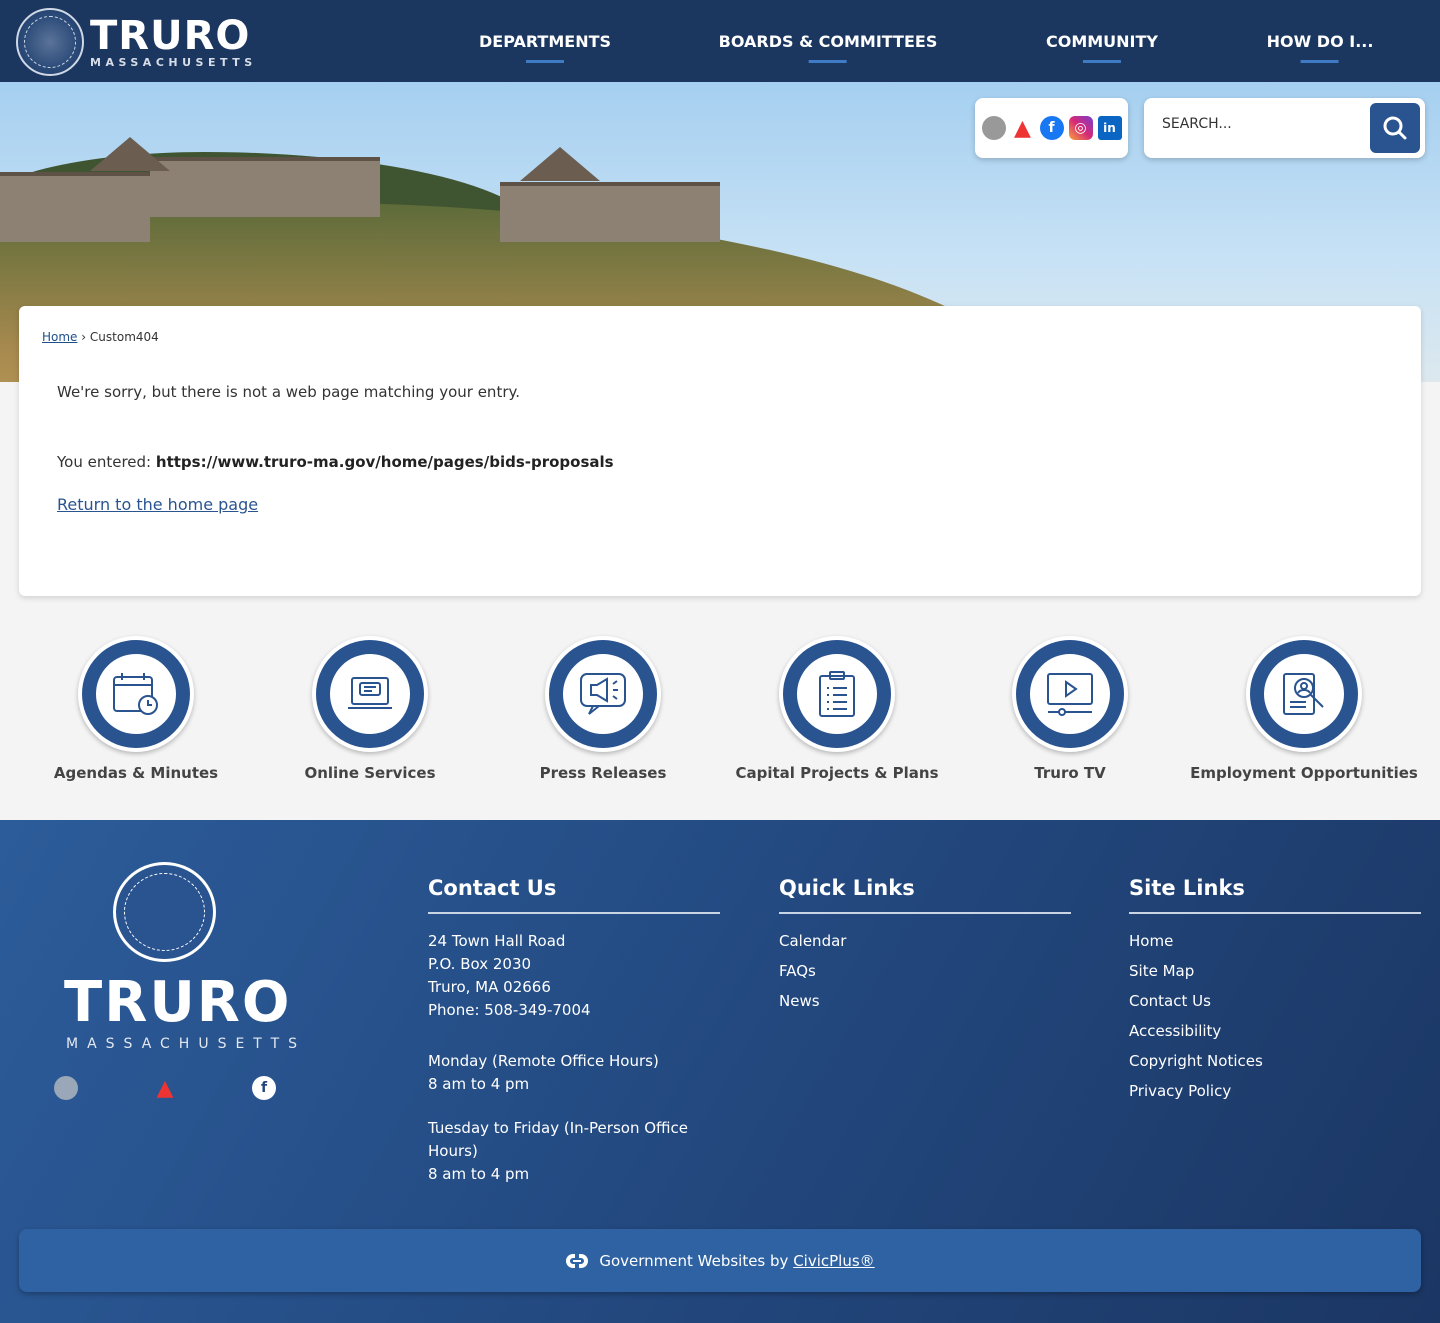 Image resolution: width=1440 pixels, height=1323 pixels. I want to click on search-box, so click(1284, 128).